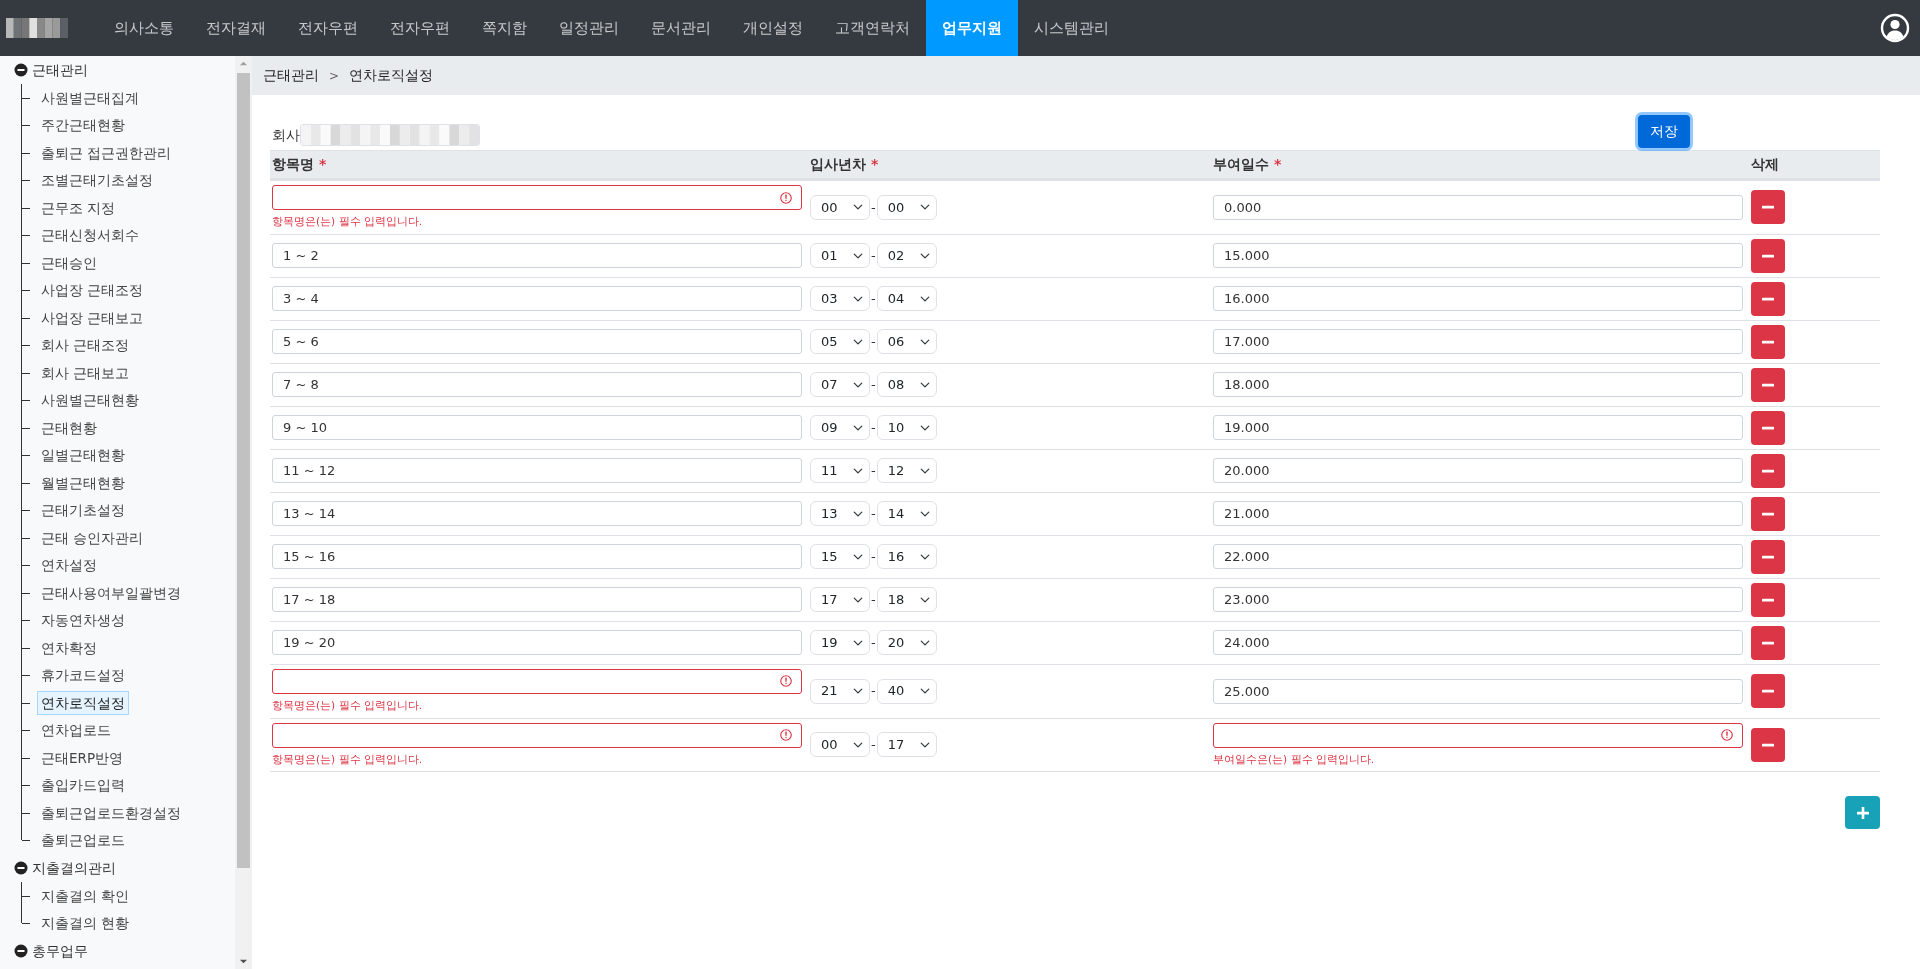 The height and width of the screenshot is (969, 1920). Describe the element at coordinates (83, 510) in the screenshot. I see `sidebar-item: 근태기초설정` at that location.